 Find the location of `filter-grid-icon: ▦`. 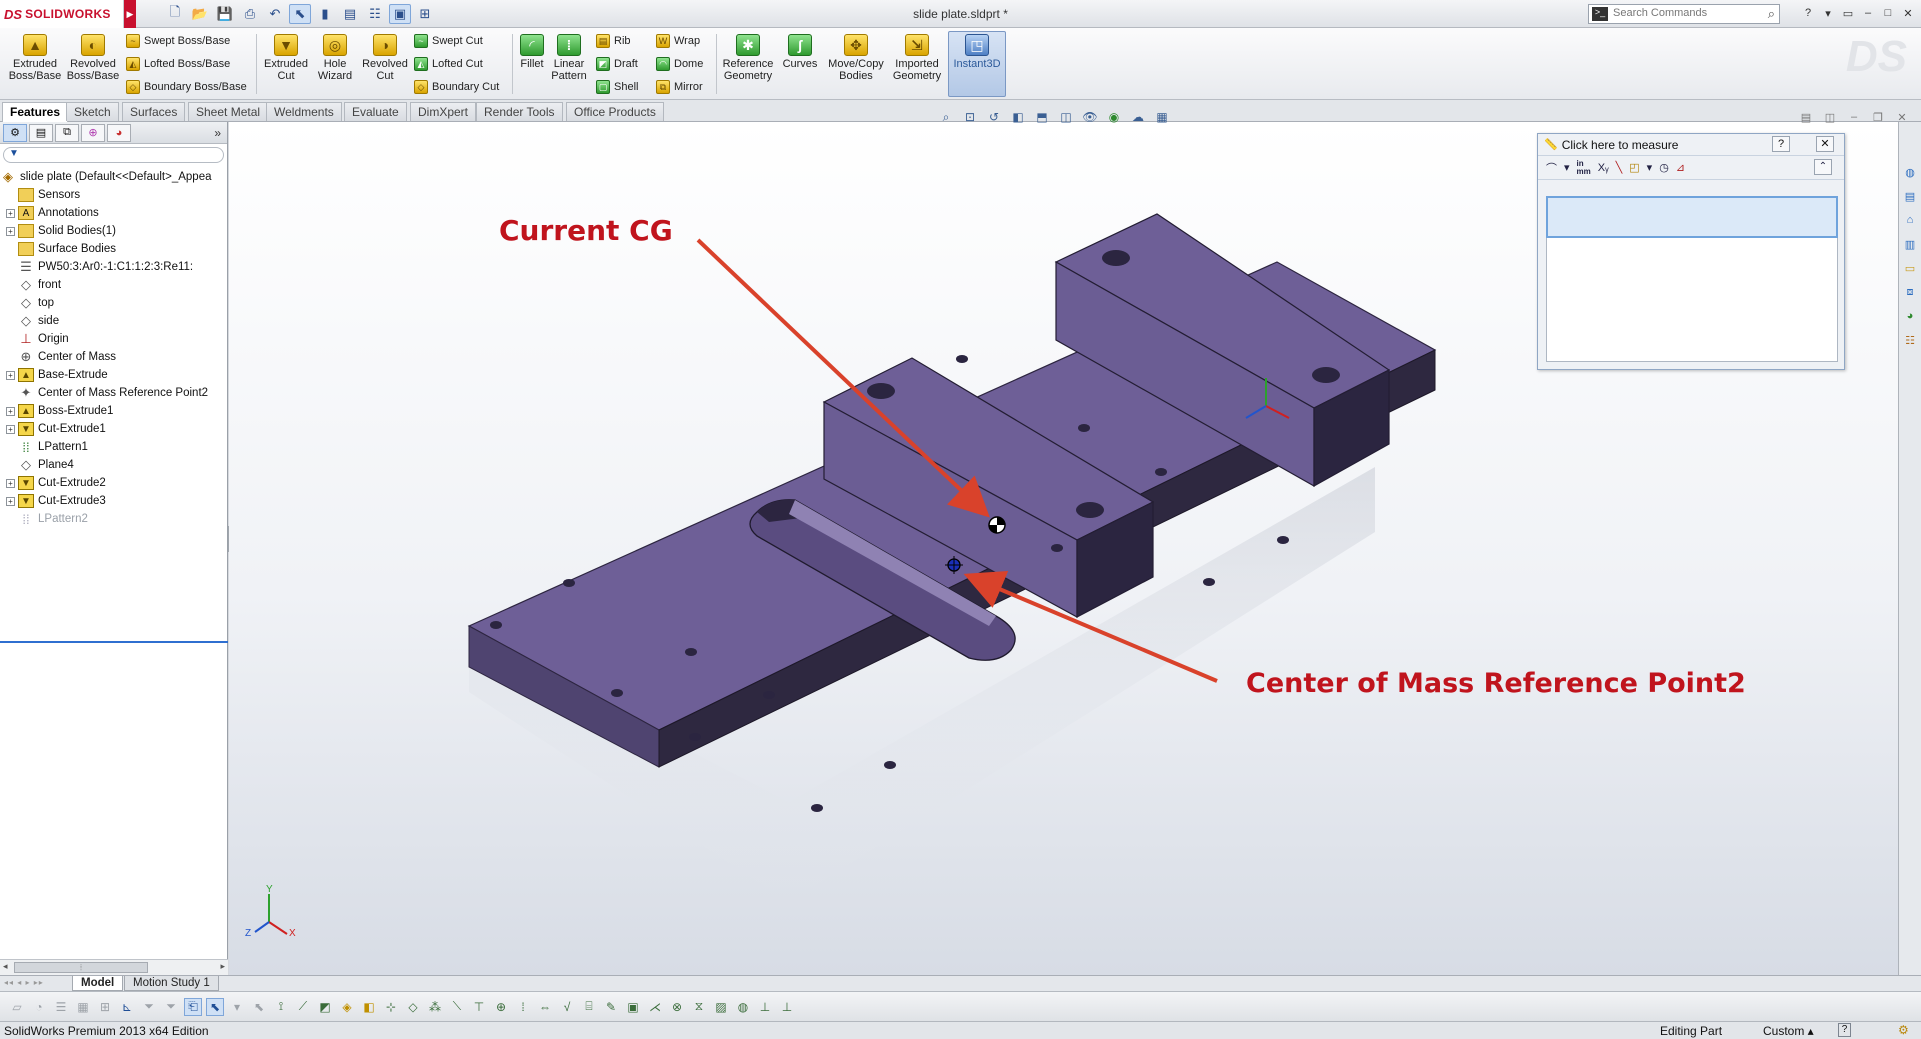

filter-grid-icon: ▦ is located at coordinates (83, 1007).